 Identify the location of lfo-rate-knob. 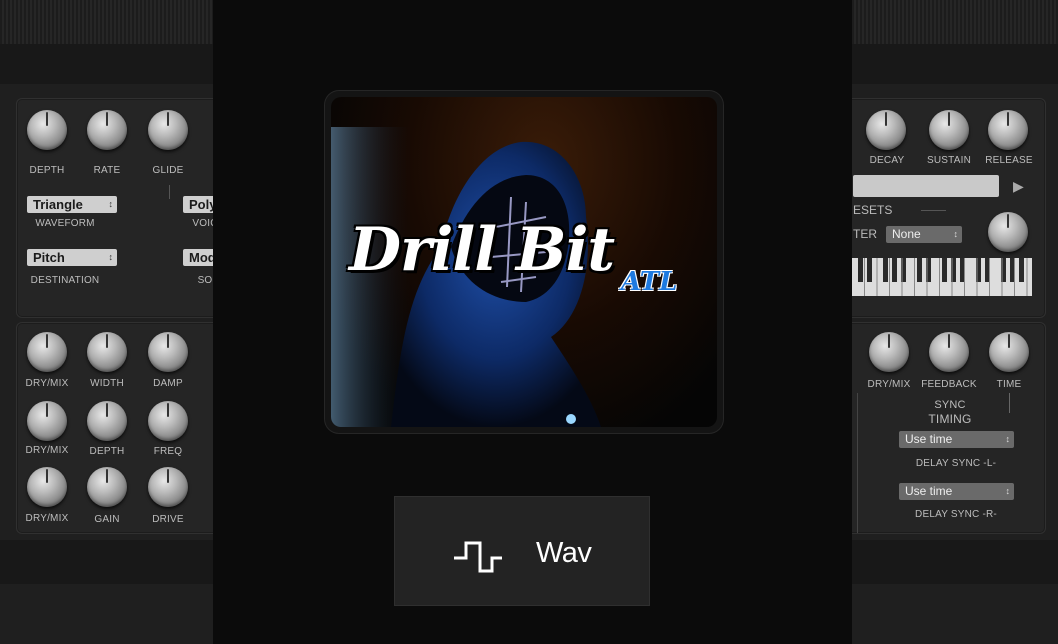
(107, 130).